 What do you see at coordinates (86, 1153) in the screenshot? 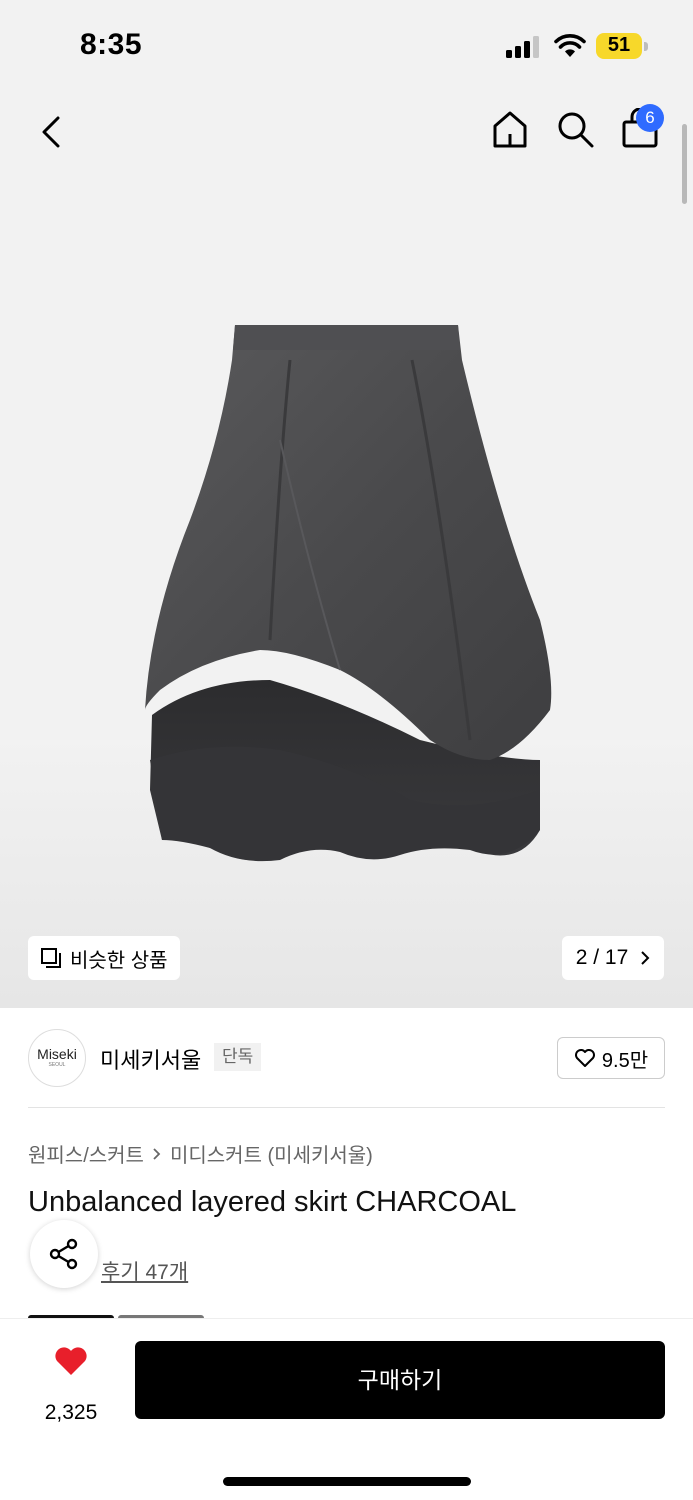
I see `breadcrumb-category: 원피스/스커트` at bounding box center [86, 1153].